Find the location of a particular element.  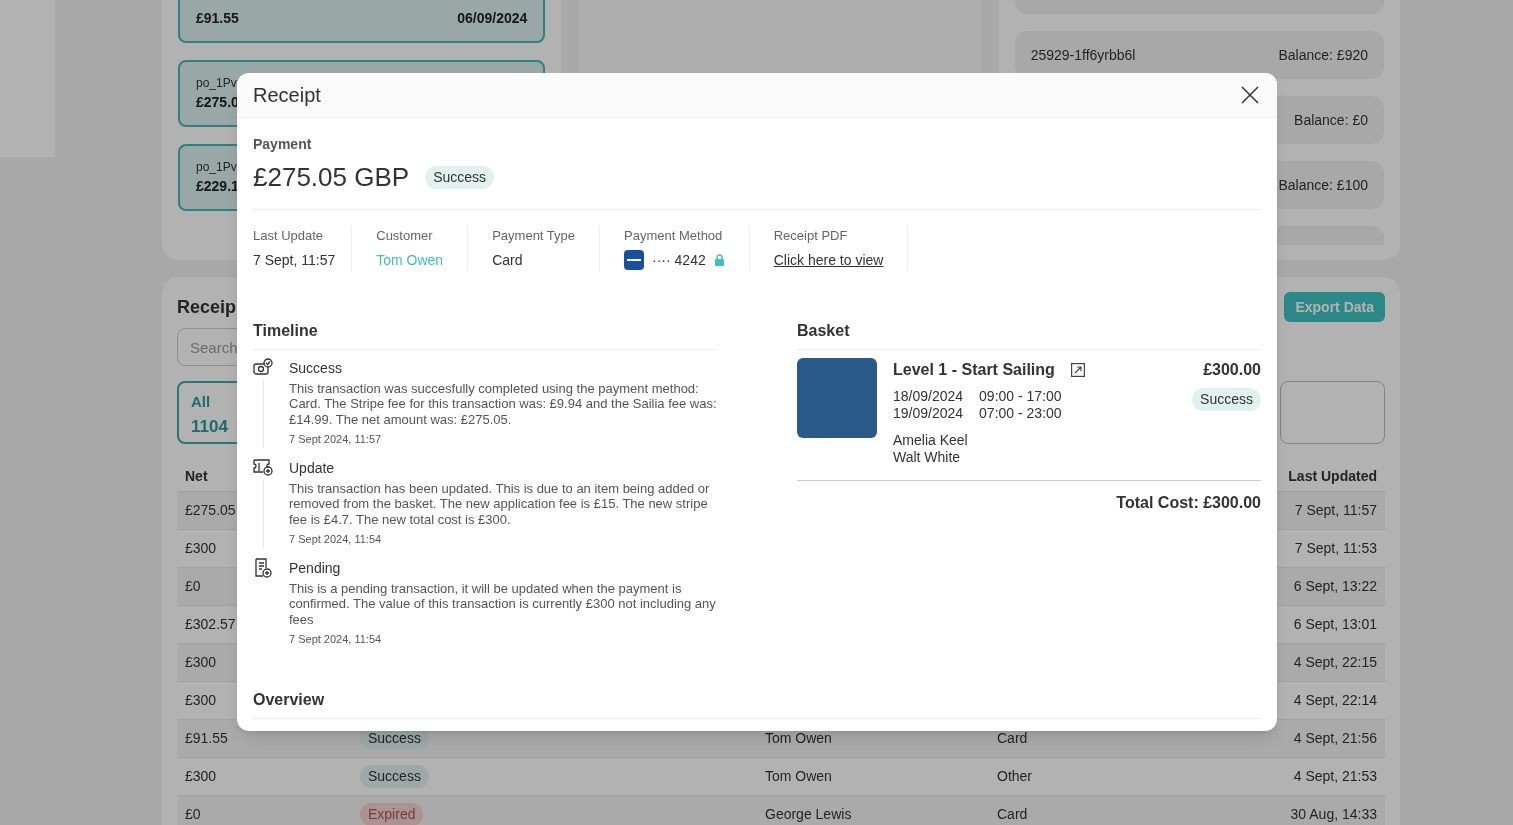

table-cell-text: £275.05 is located at coordinates (210, 510).